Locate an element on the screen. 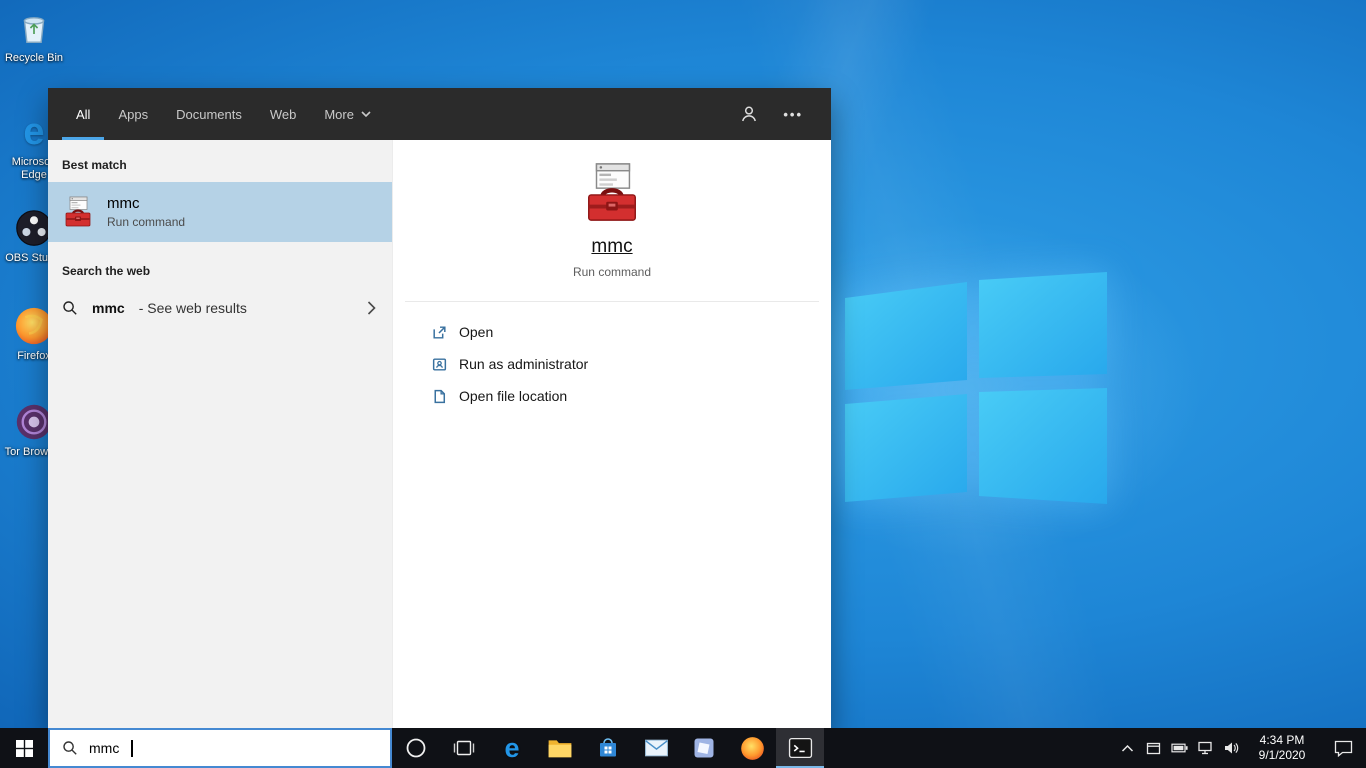 The image size is (1366, 768). system-tray: 4:34 PM 9/1/2020 is located at coordinates (1240, 748).